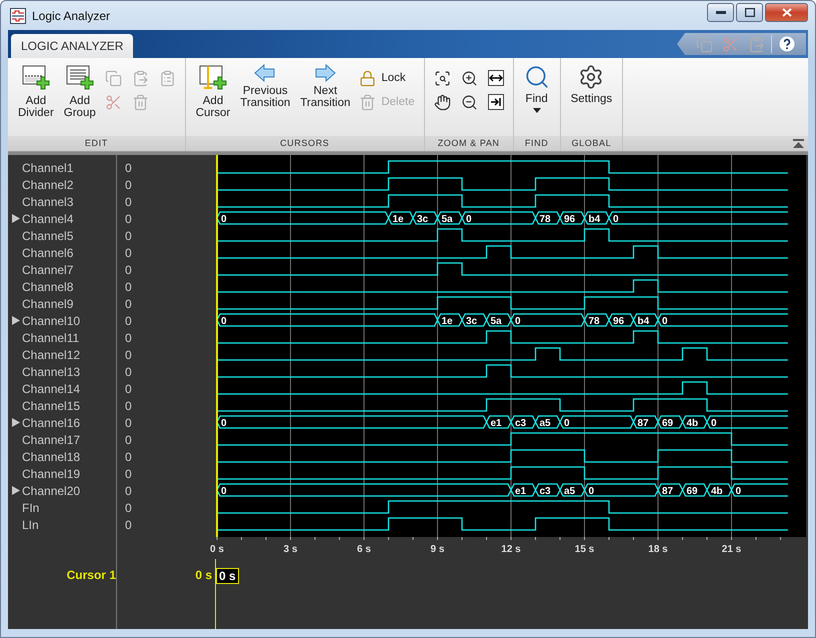 This screenshot has width=816, height=638. What do you see at coordinates (584, 549) in the screenshot?
I see `tick-label: 15 s` at bounding box center [584, 549].